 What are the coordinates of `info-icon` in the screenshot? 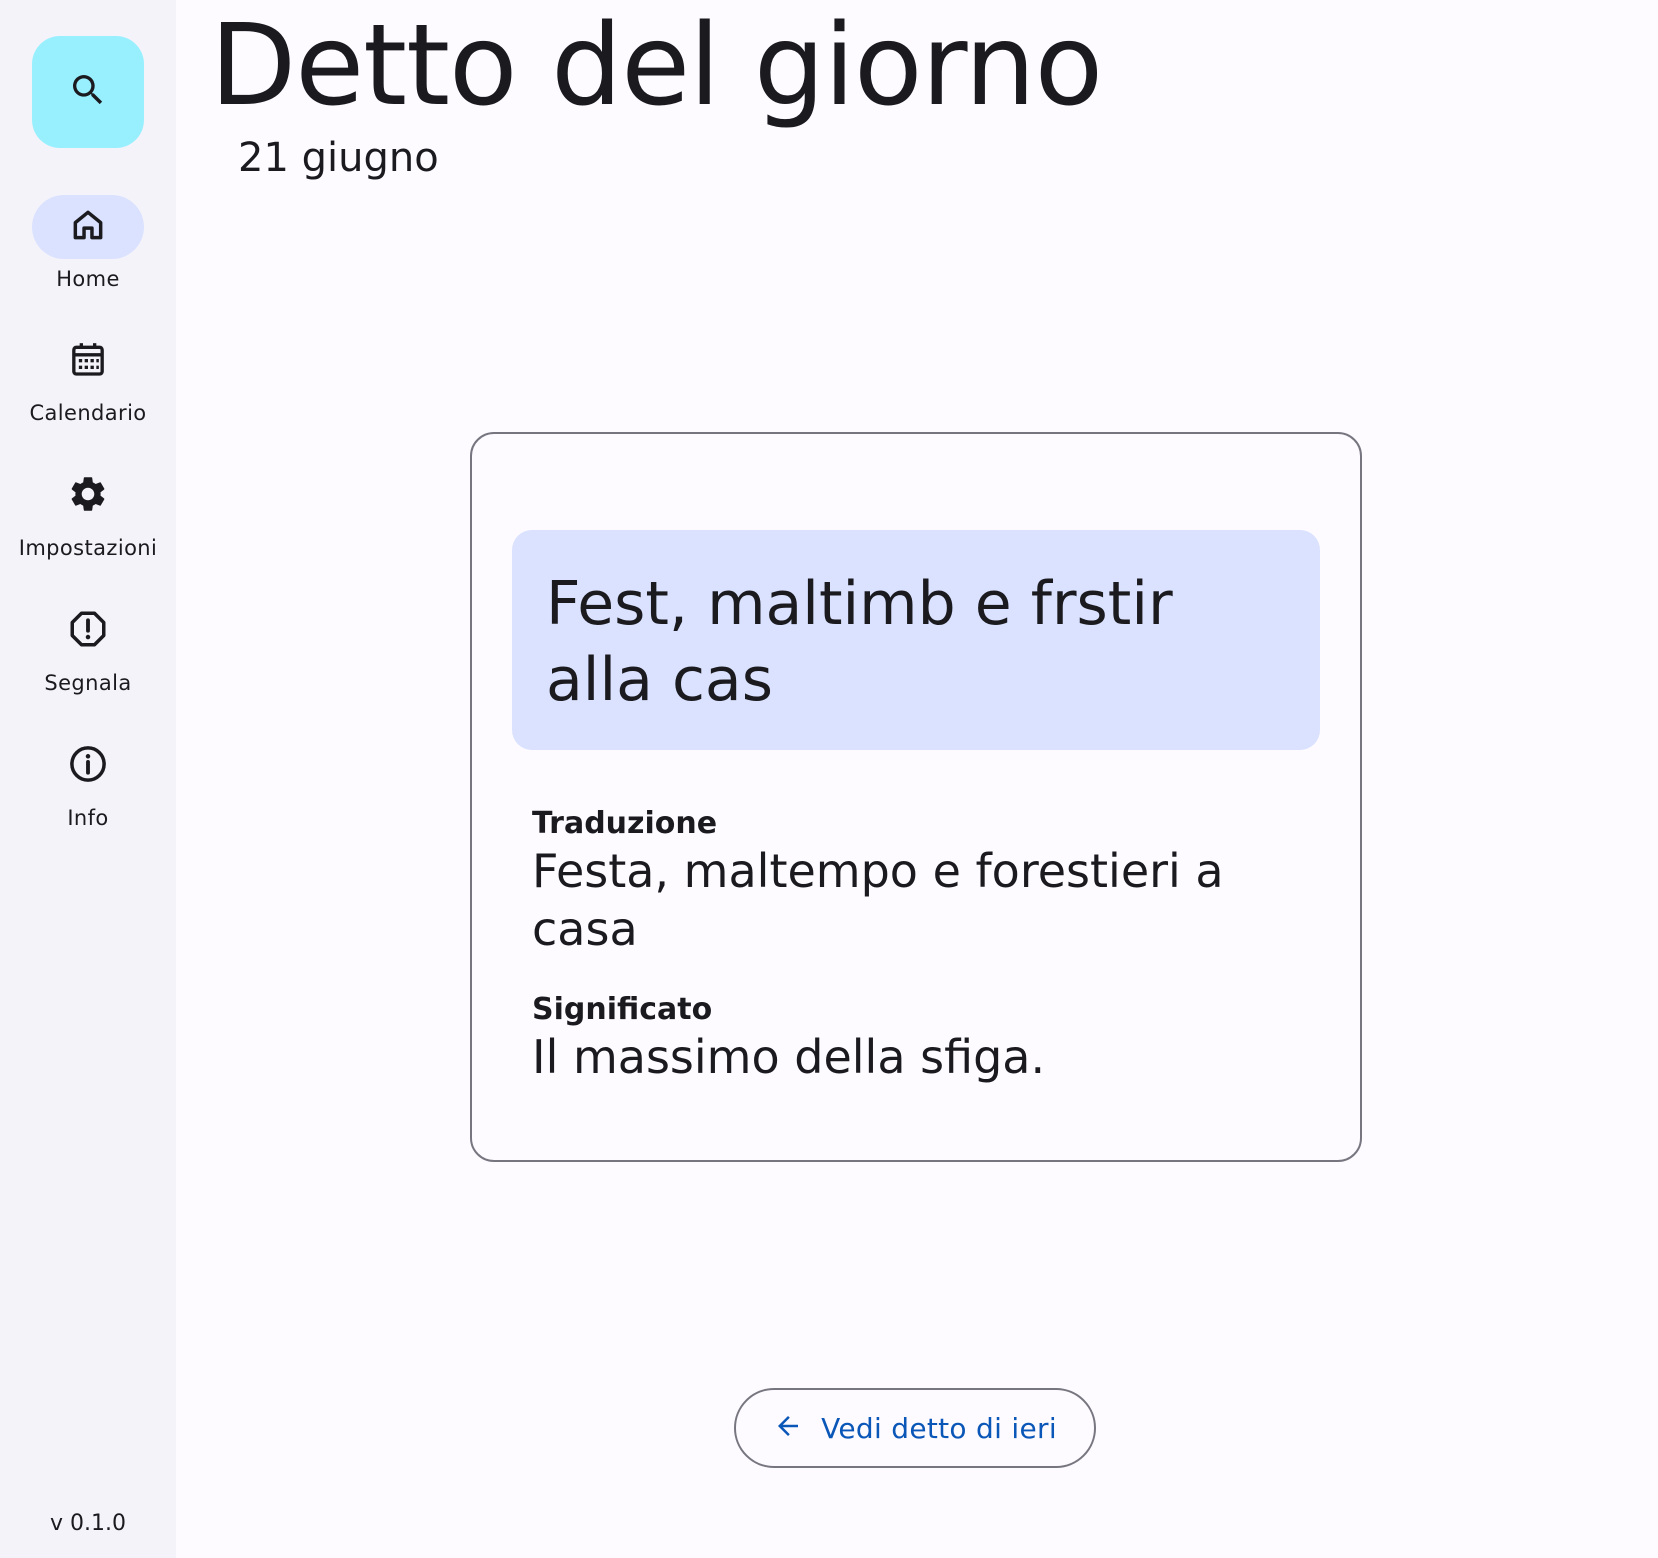 It's located at (88, 766).